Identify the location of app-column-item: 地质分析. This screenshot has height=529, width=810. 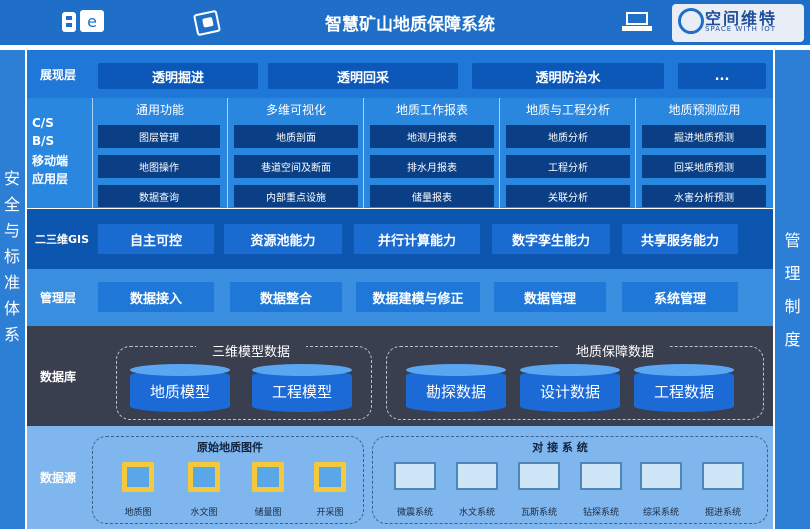
(568, 136).